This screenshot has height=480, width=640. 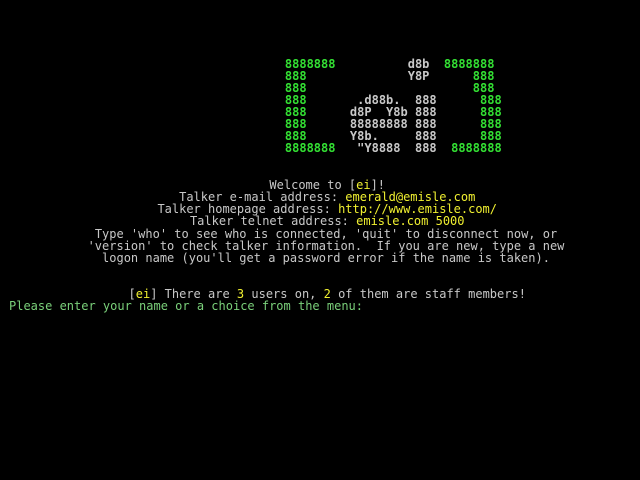 What do you see at coordinates (425, 148) in the screenshot?
I see `logo-grey-i: 888` at bounding box center [425, 148].